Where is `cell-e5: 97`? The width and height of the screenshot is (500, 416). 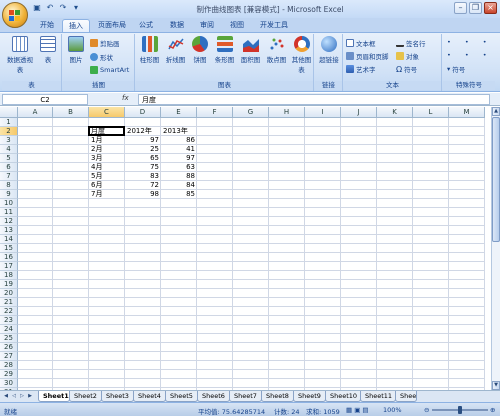 cell-e5: 97 is located at coordinates (179, 158).